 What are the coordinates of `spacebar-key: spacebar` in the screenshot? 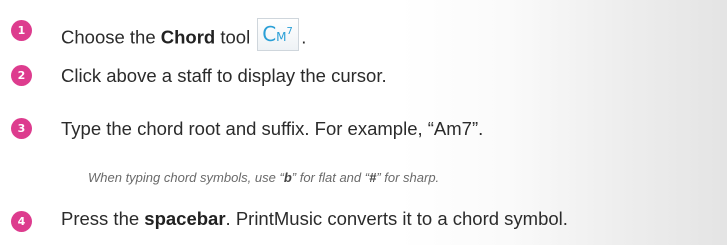 It's located at (185, 218).